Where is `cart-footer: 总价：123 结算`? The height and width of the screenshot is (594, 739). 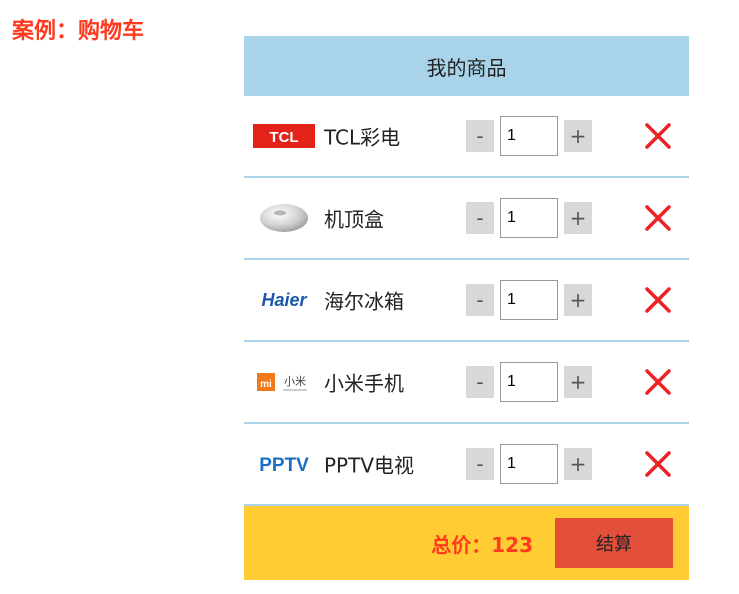 cart-footer: 总价：123 结算 is located at coordinates (466, 543).